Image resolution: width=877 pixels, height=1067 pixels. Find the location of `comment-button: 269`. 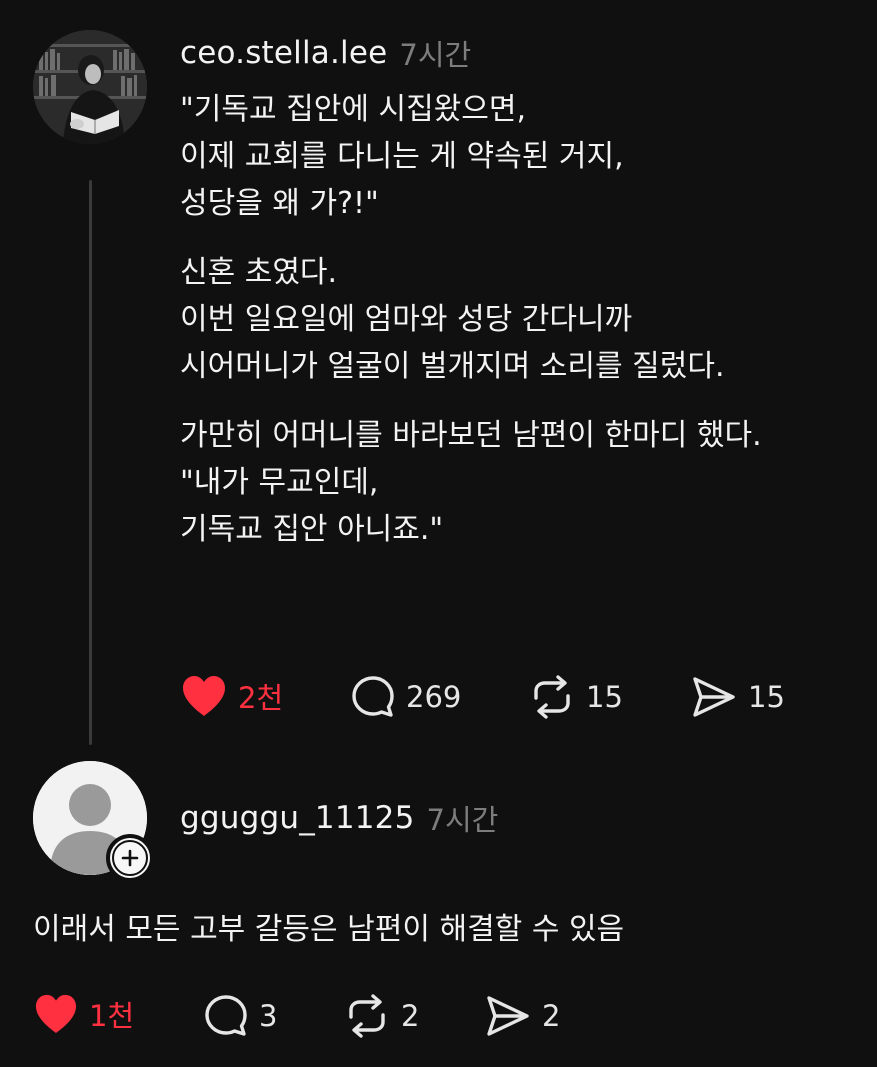

comment-button: 269 is located at coordinates (405, 697).